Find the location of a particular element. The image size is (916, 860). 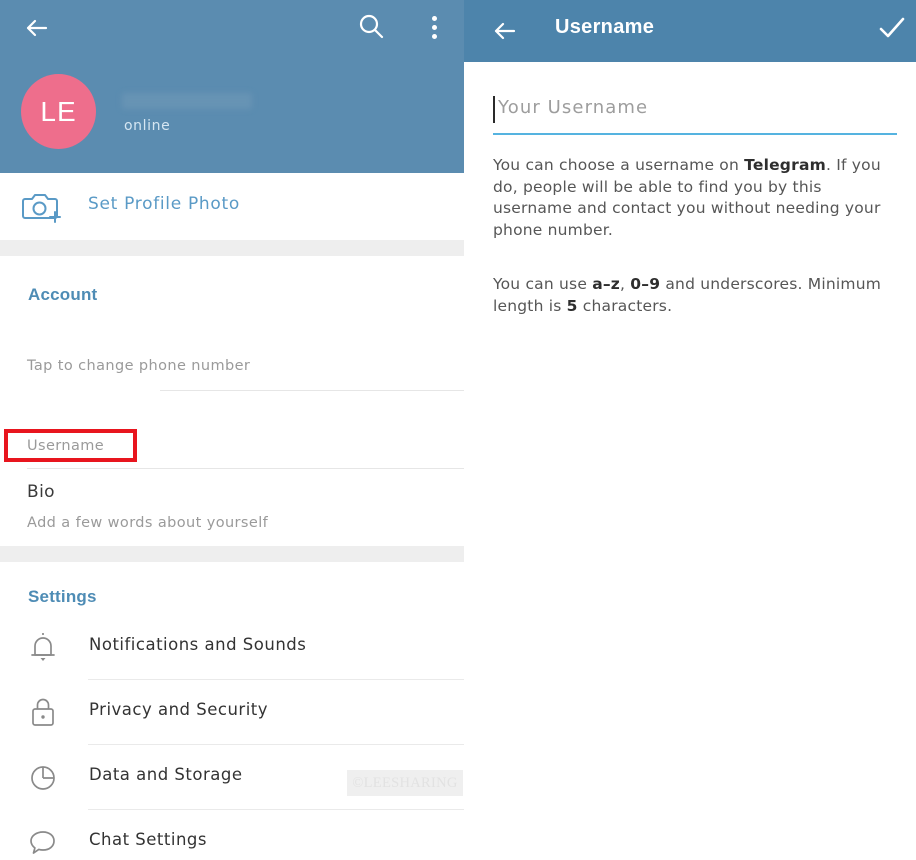

username-input-underline is located at coordinates (695, 134).